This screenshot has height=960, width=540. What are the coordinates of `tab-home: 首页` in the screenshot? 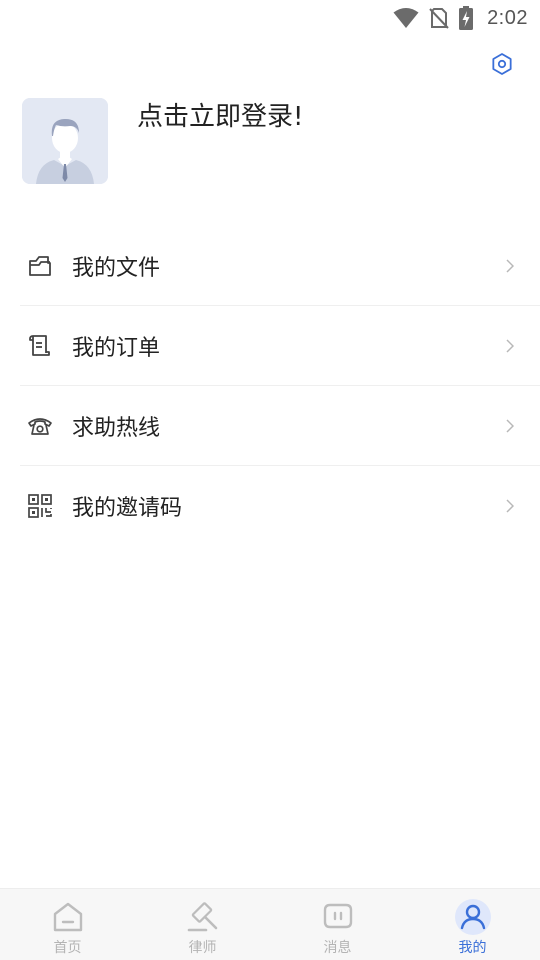 It's located at (67, 924).